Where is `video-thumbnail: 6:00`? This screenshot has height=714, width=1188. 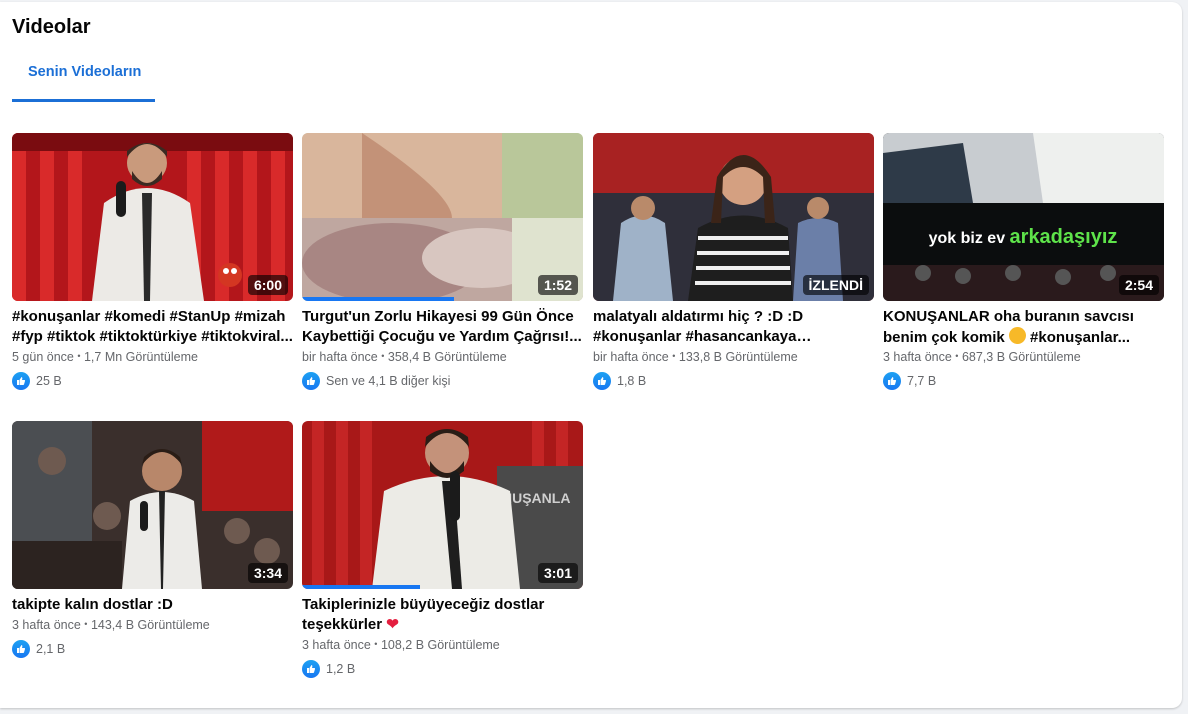
video-thumbnail: 6:00 is located at coordinates (152, 217).